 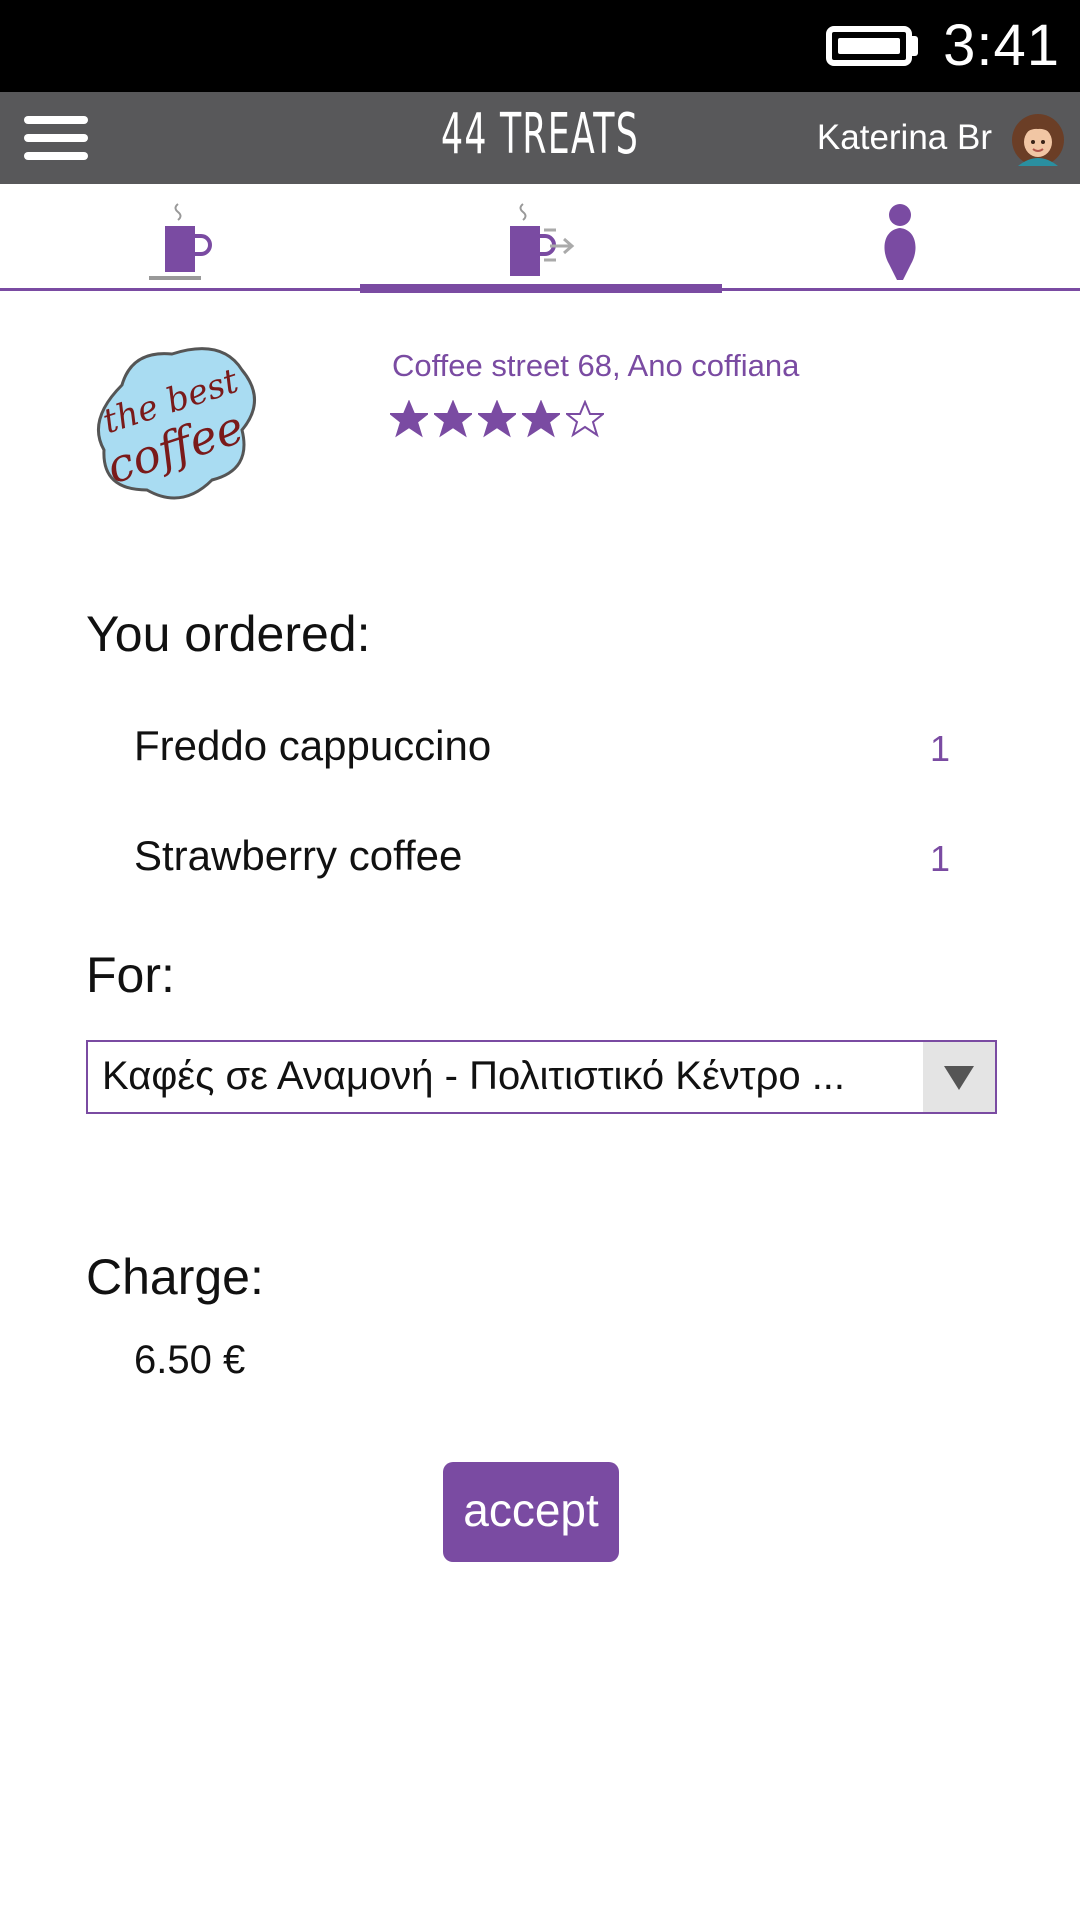 I want to click on tab-bar, so click(x=540, y=238).